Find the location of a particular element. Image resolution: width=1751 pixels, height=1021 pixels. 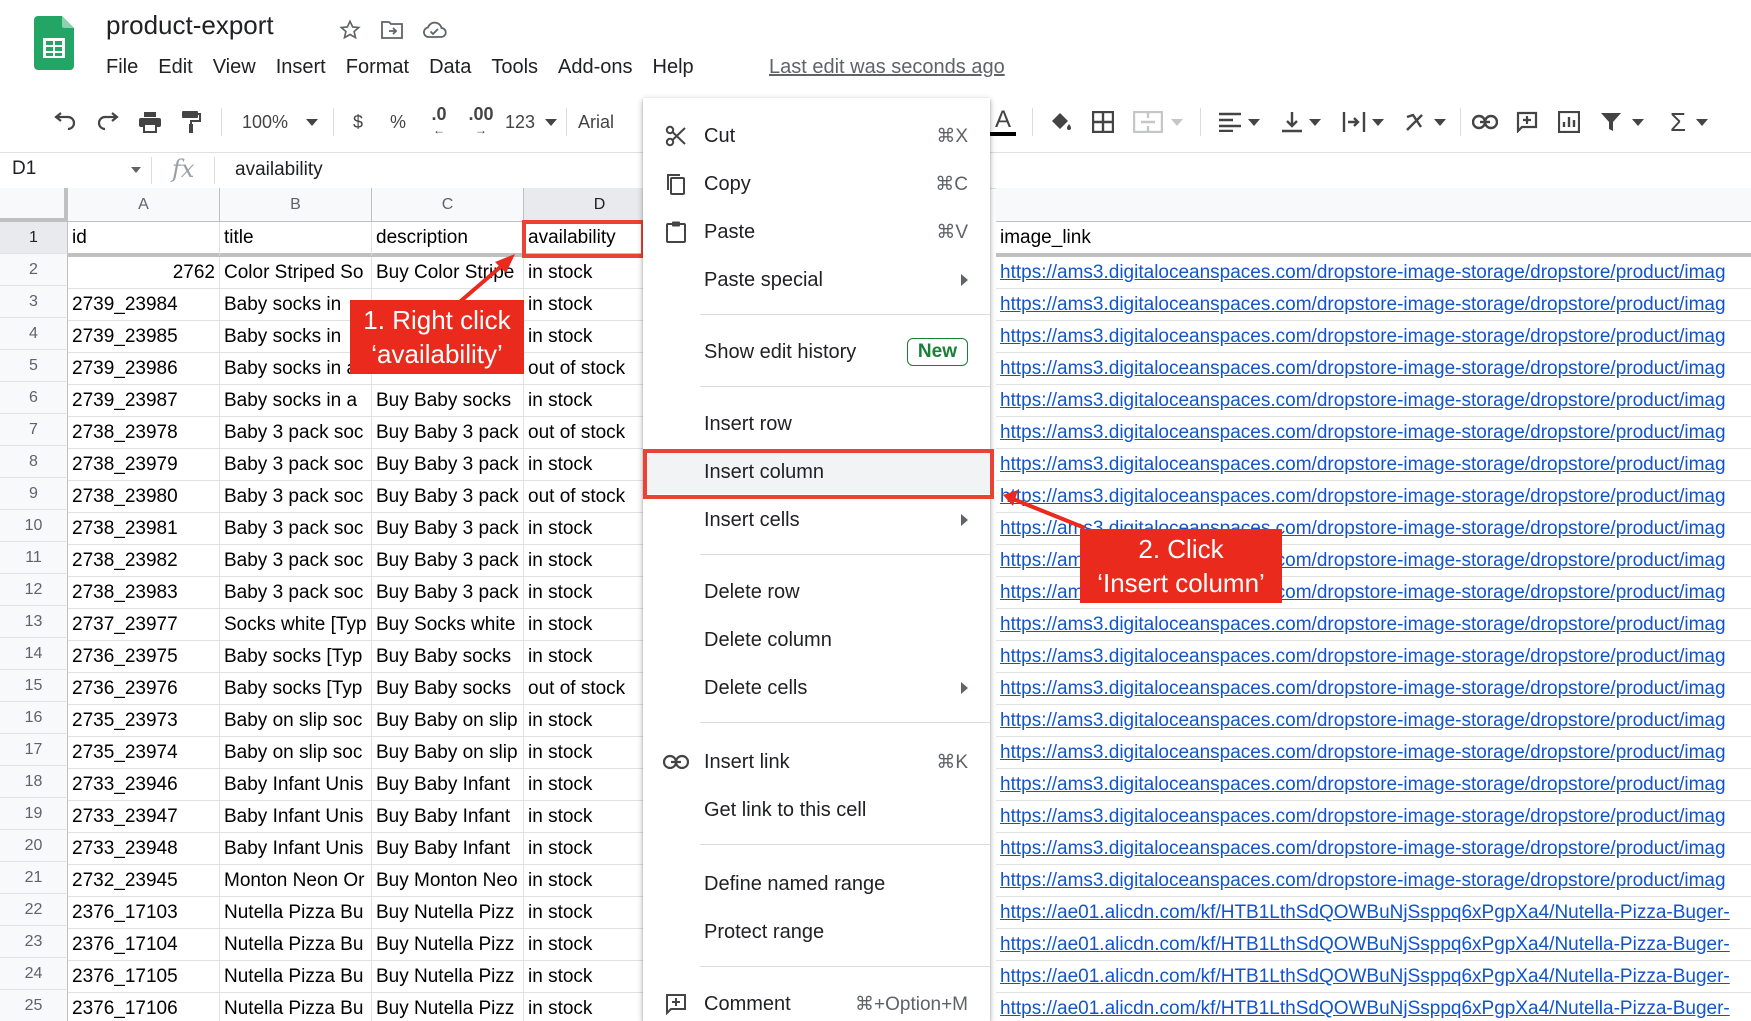

id-cell: 2376_17104 is located at coordinates (144, 945).